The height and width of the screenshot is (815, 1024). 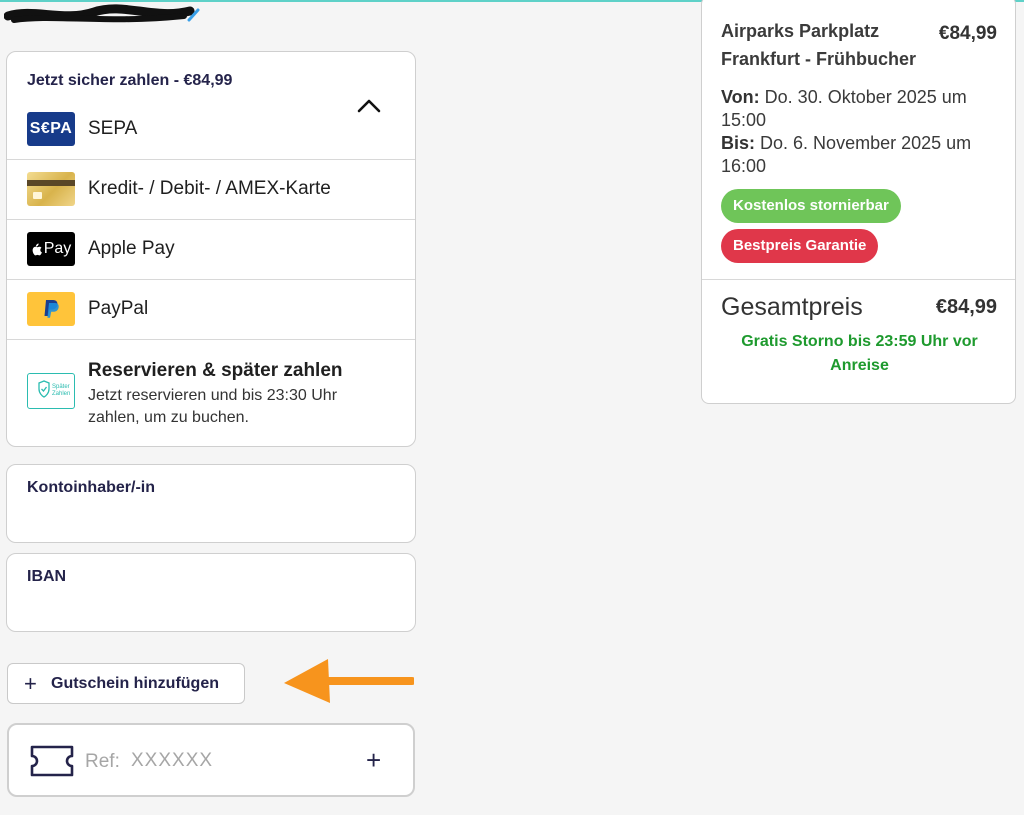 I want to click on ticket-icon, so click(x=52, y=761).